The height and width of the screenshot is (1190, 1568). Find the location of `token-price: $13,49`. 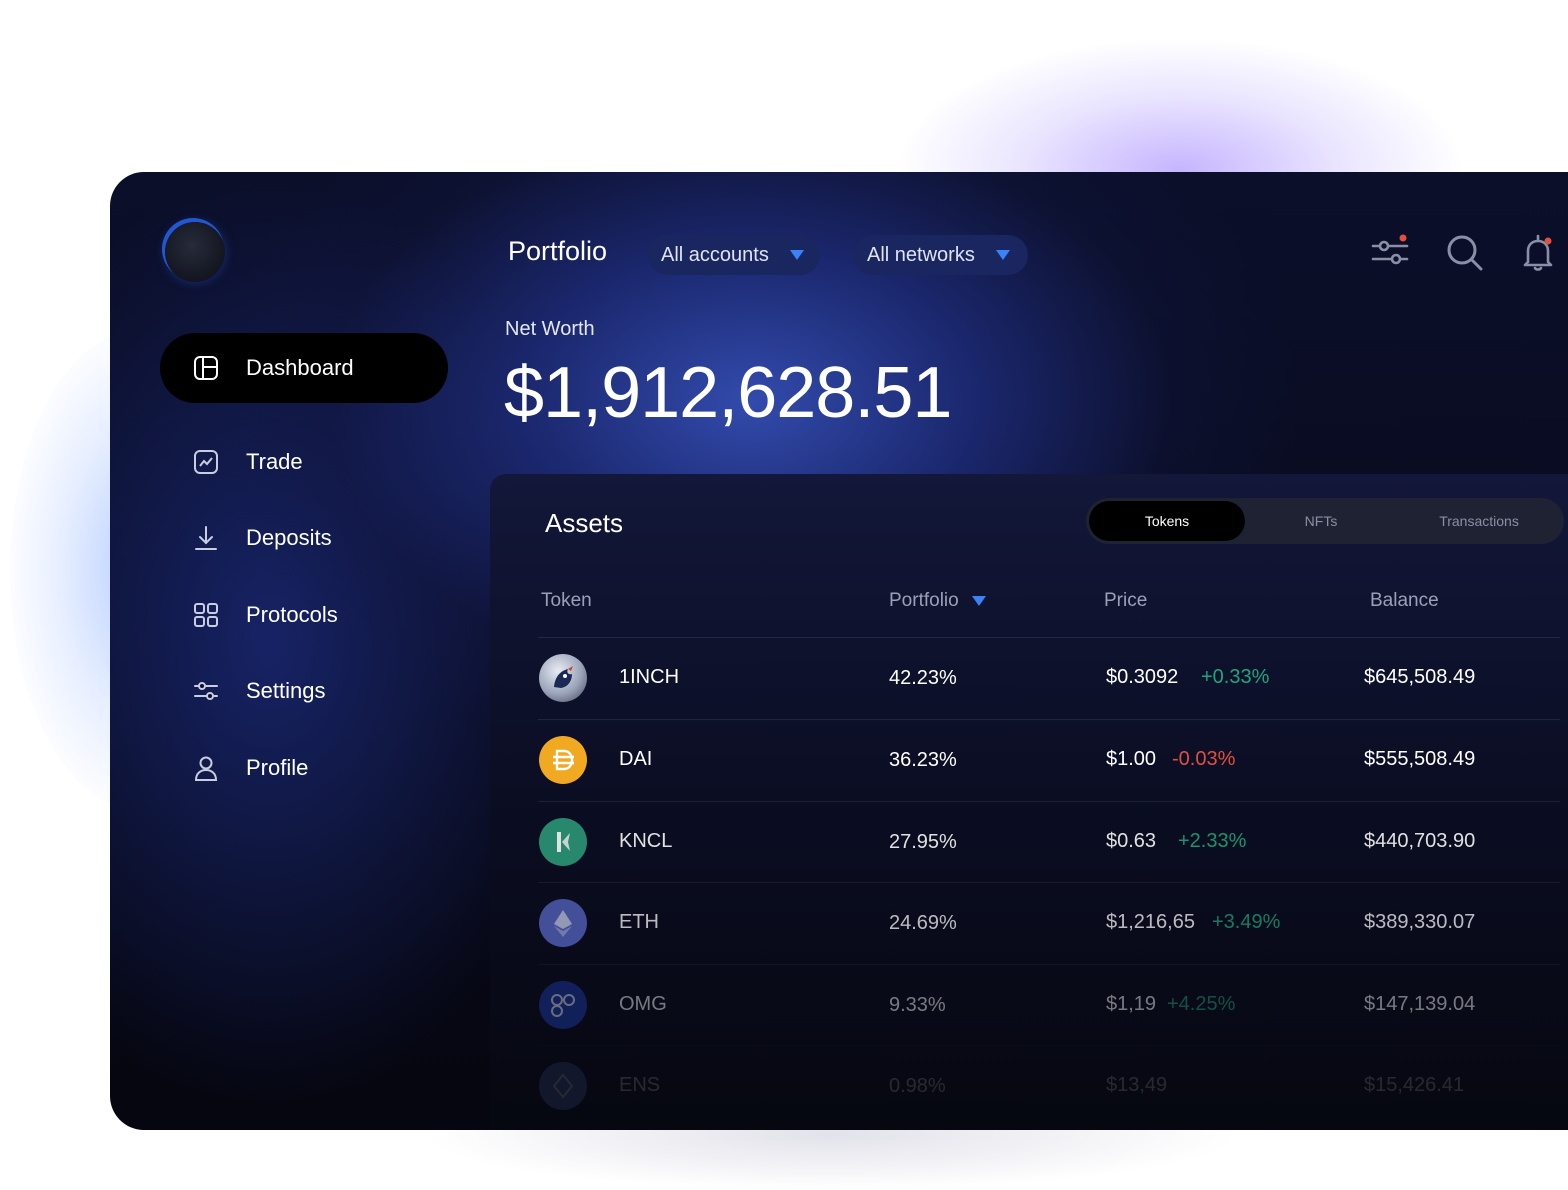

token-price: $13,49 is located at coordinates (1137, 1085).